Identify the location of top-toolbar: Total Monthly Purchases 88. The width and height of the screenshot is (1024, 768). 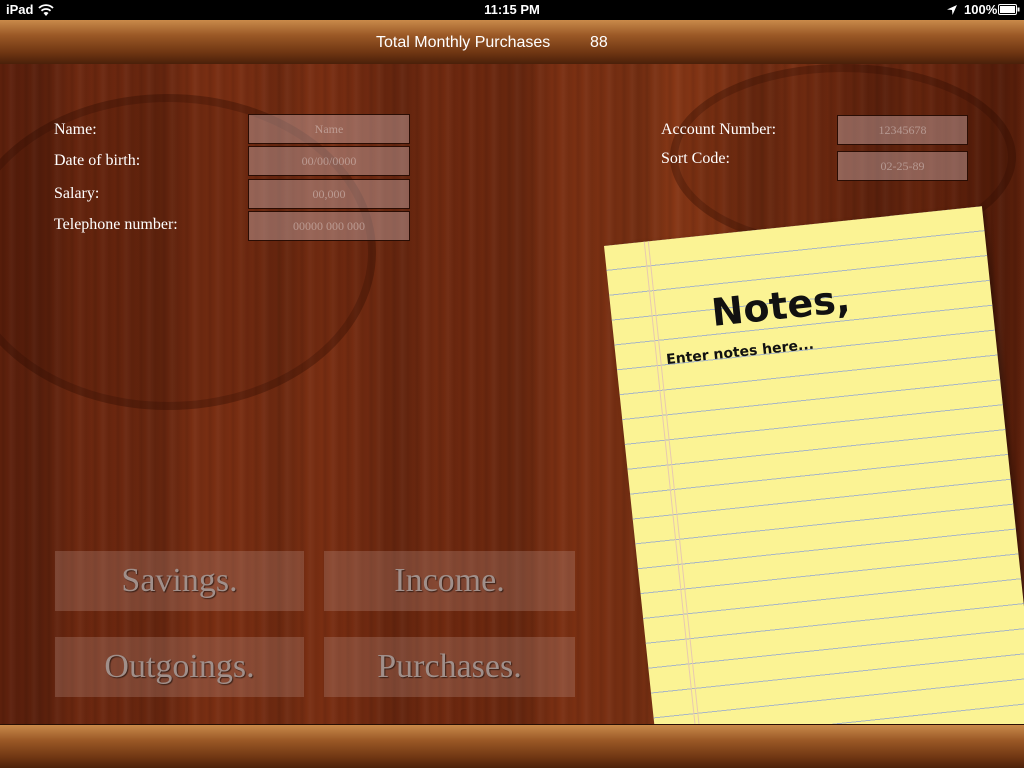
(512, 42).